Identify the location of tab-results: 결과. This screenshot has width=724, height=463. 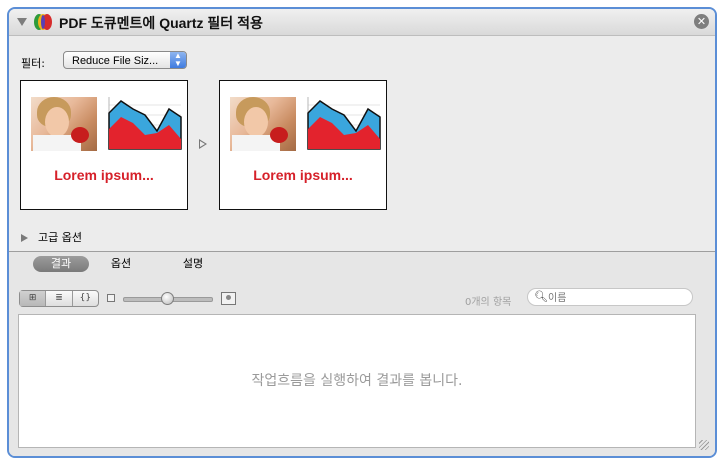
(61, 264).